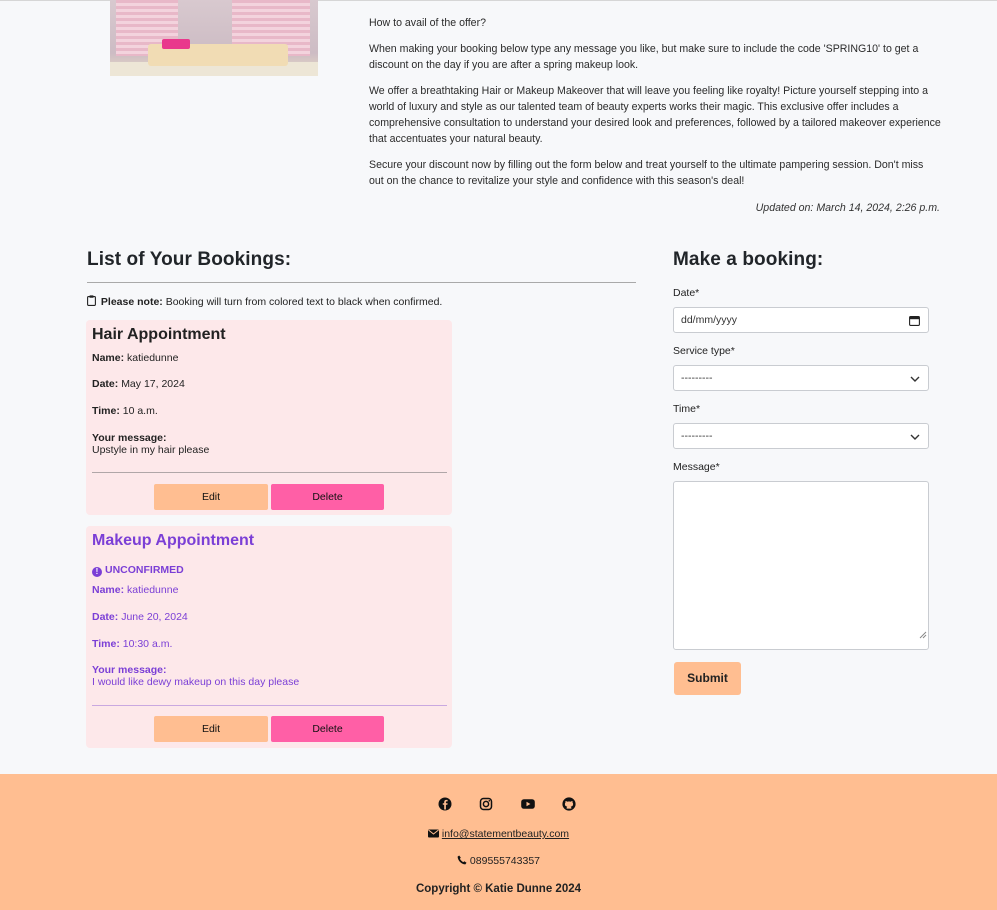 The height and width of the screenshot is (910, 997). I want to click on date-placeholder: dd/mm/yyyy, so click(709, 320).